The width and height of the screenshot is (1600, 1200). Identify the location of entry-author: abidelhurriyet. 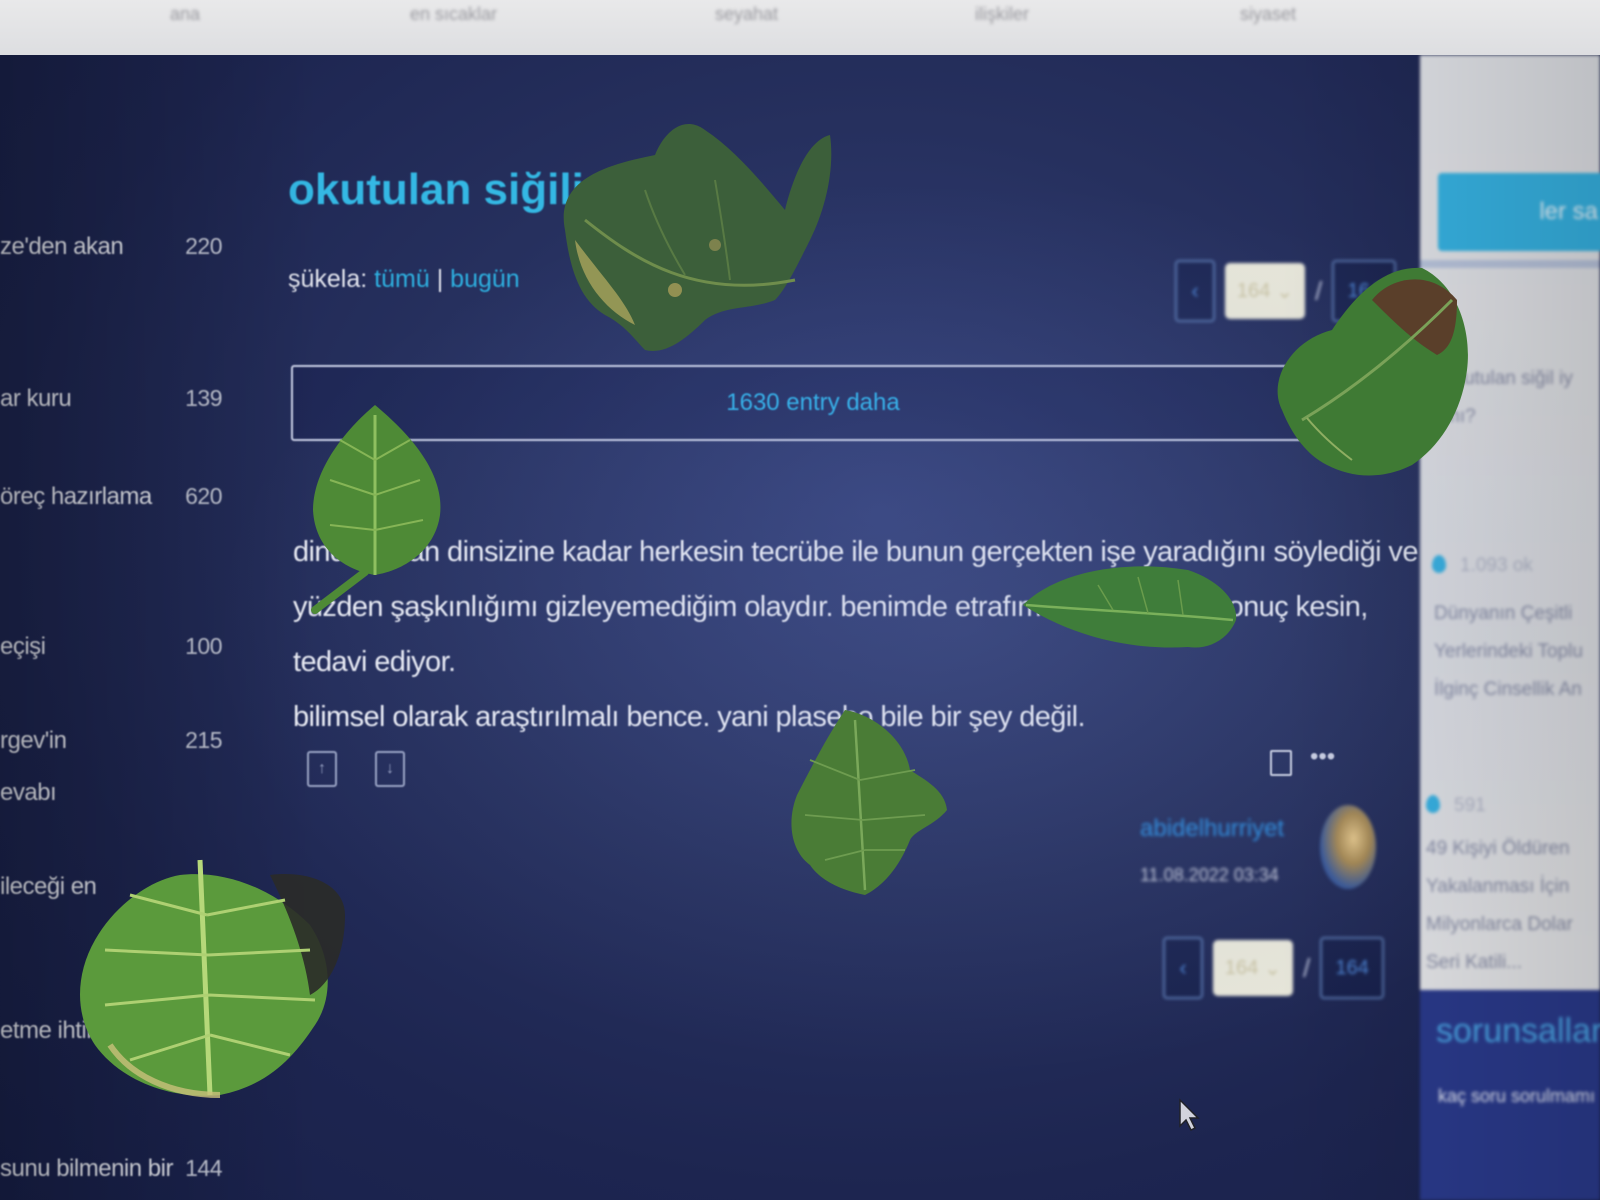
(1212, 829).